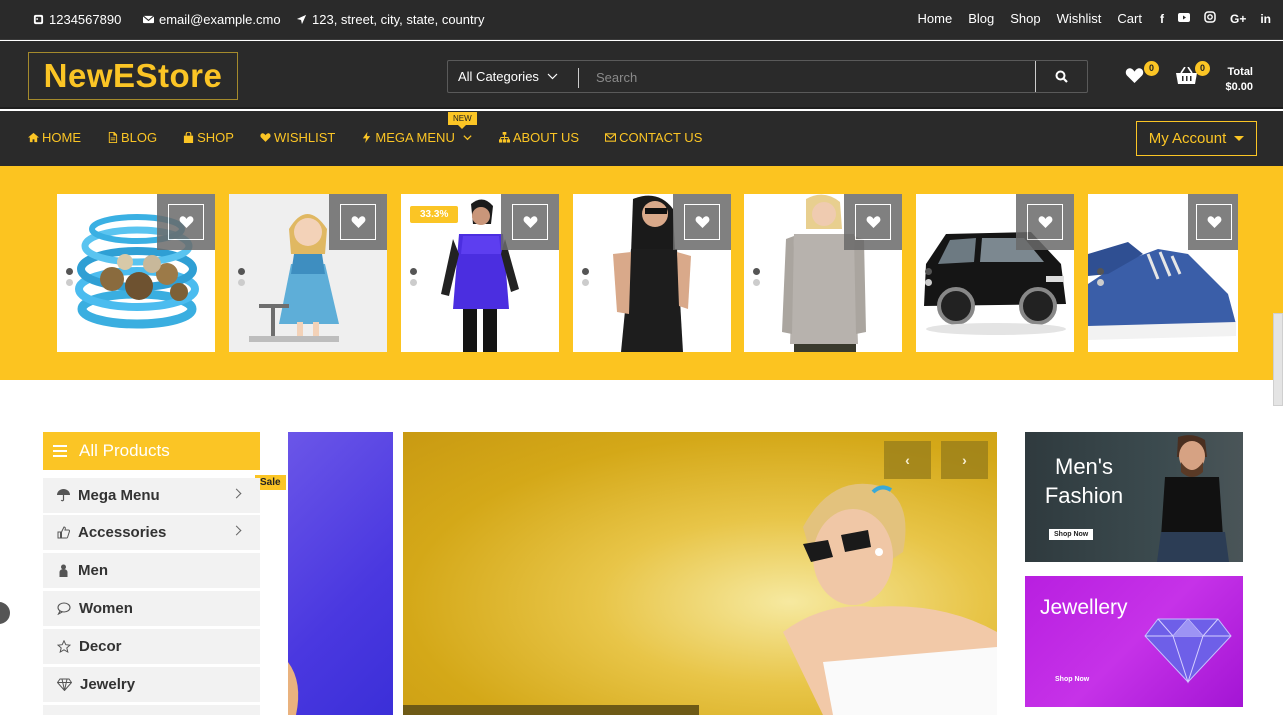  Describe the element at coordinates (1210, 18) in the screenshot. I see `instagram-icon` at that location.